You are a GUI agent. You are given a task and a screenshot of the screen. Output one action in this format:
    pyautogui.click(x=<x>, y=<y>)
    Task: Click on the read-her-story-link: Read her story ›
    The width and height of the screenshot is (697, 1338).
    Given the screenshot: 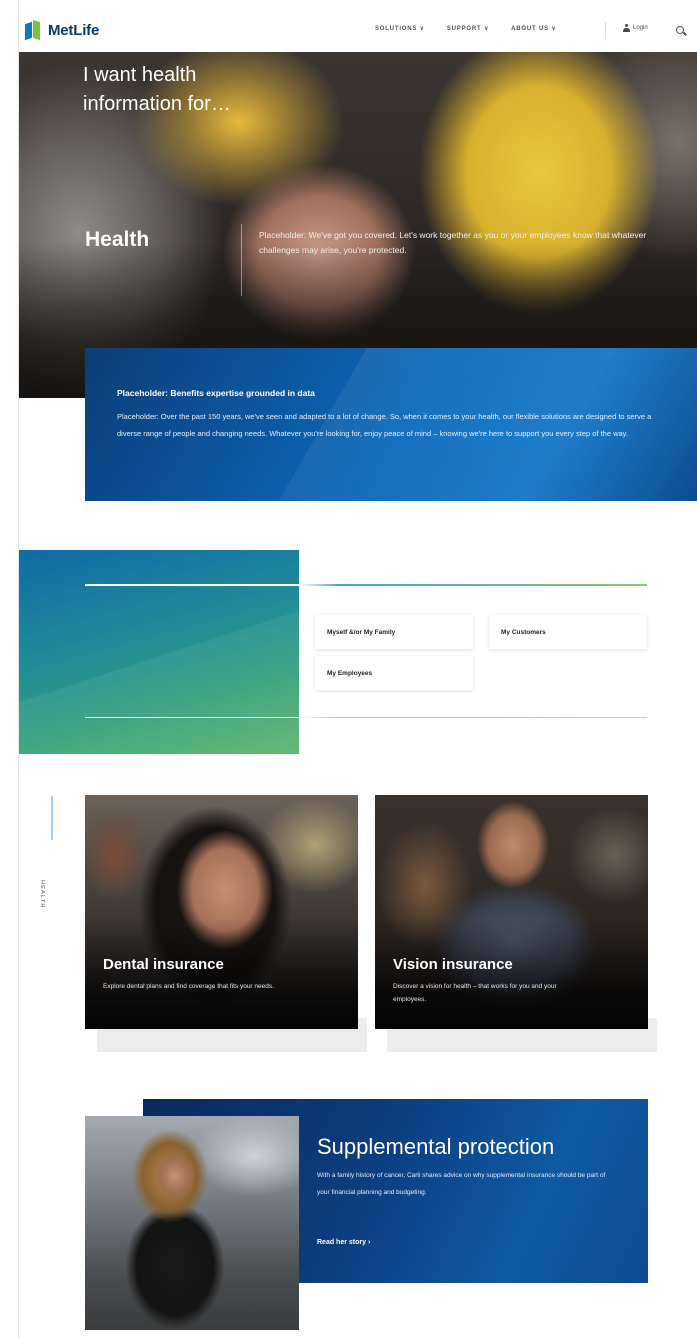 What is the action you would take?
    pyautogui.click(x=343, y=1242)
    